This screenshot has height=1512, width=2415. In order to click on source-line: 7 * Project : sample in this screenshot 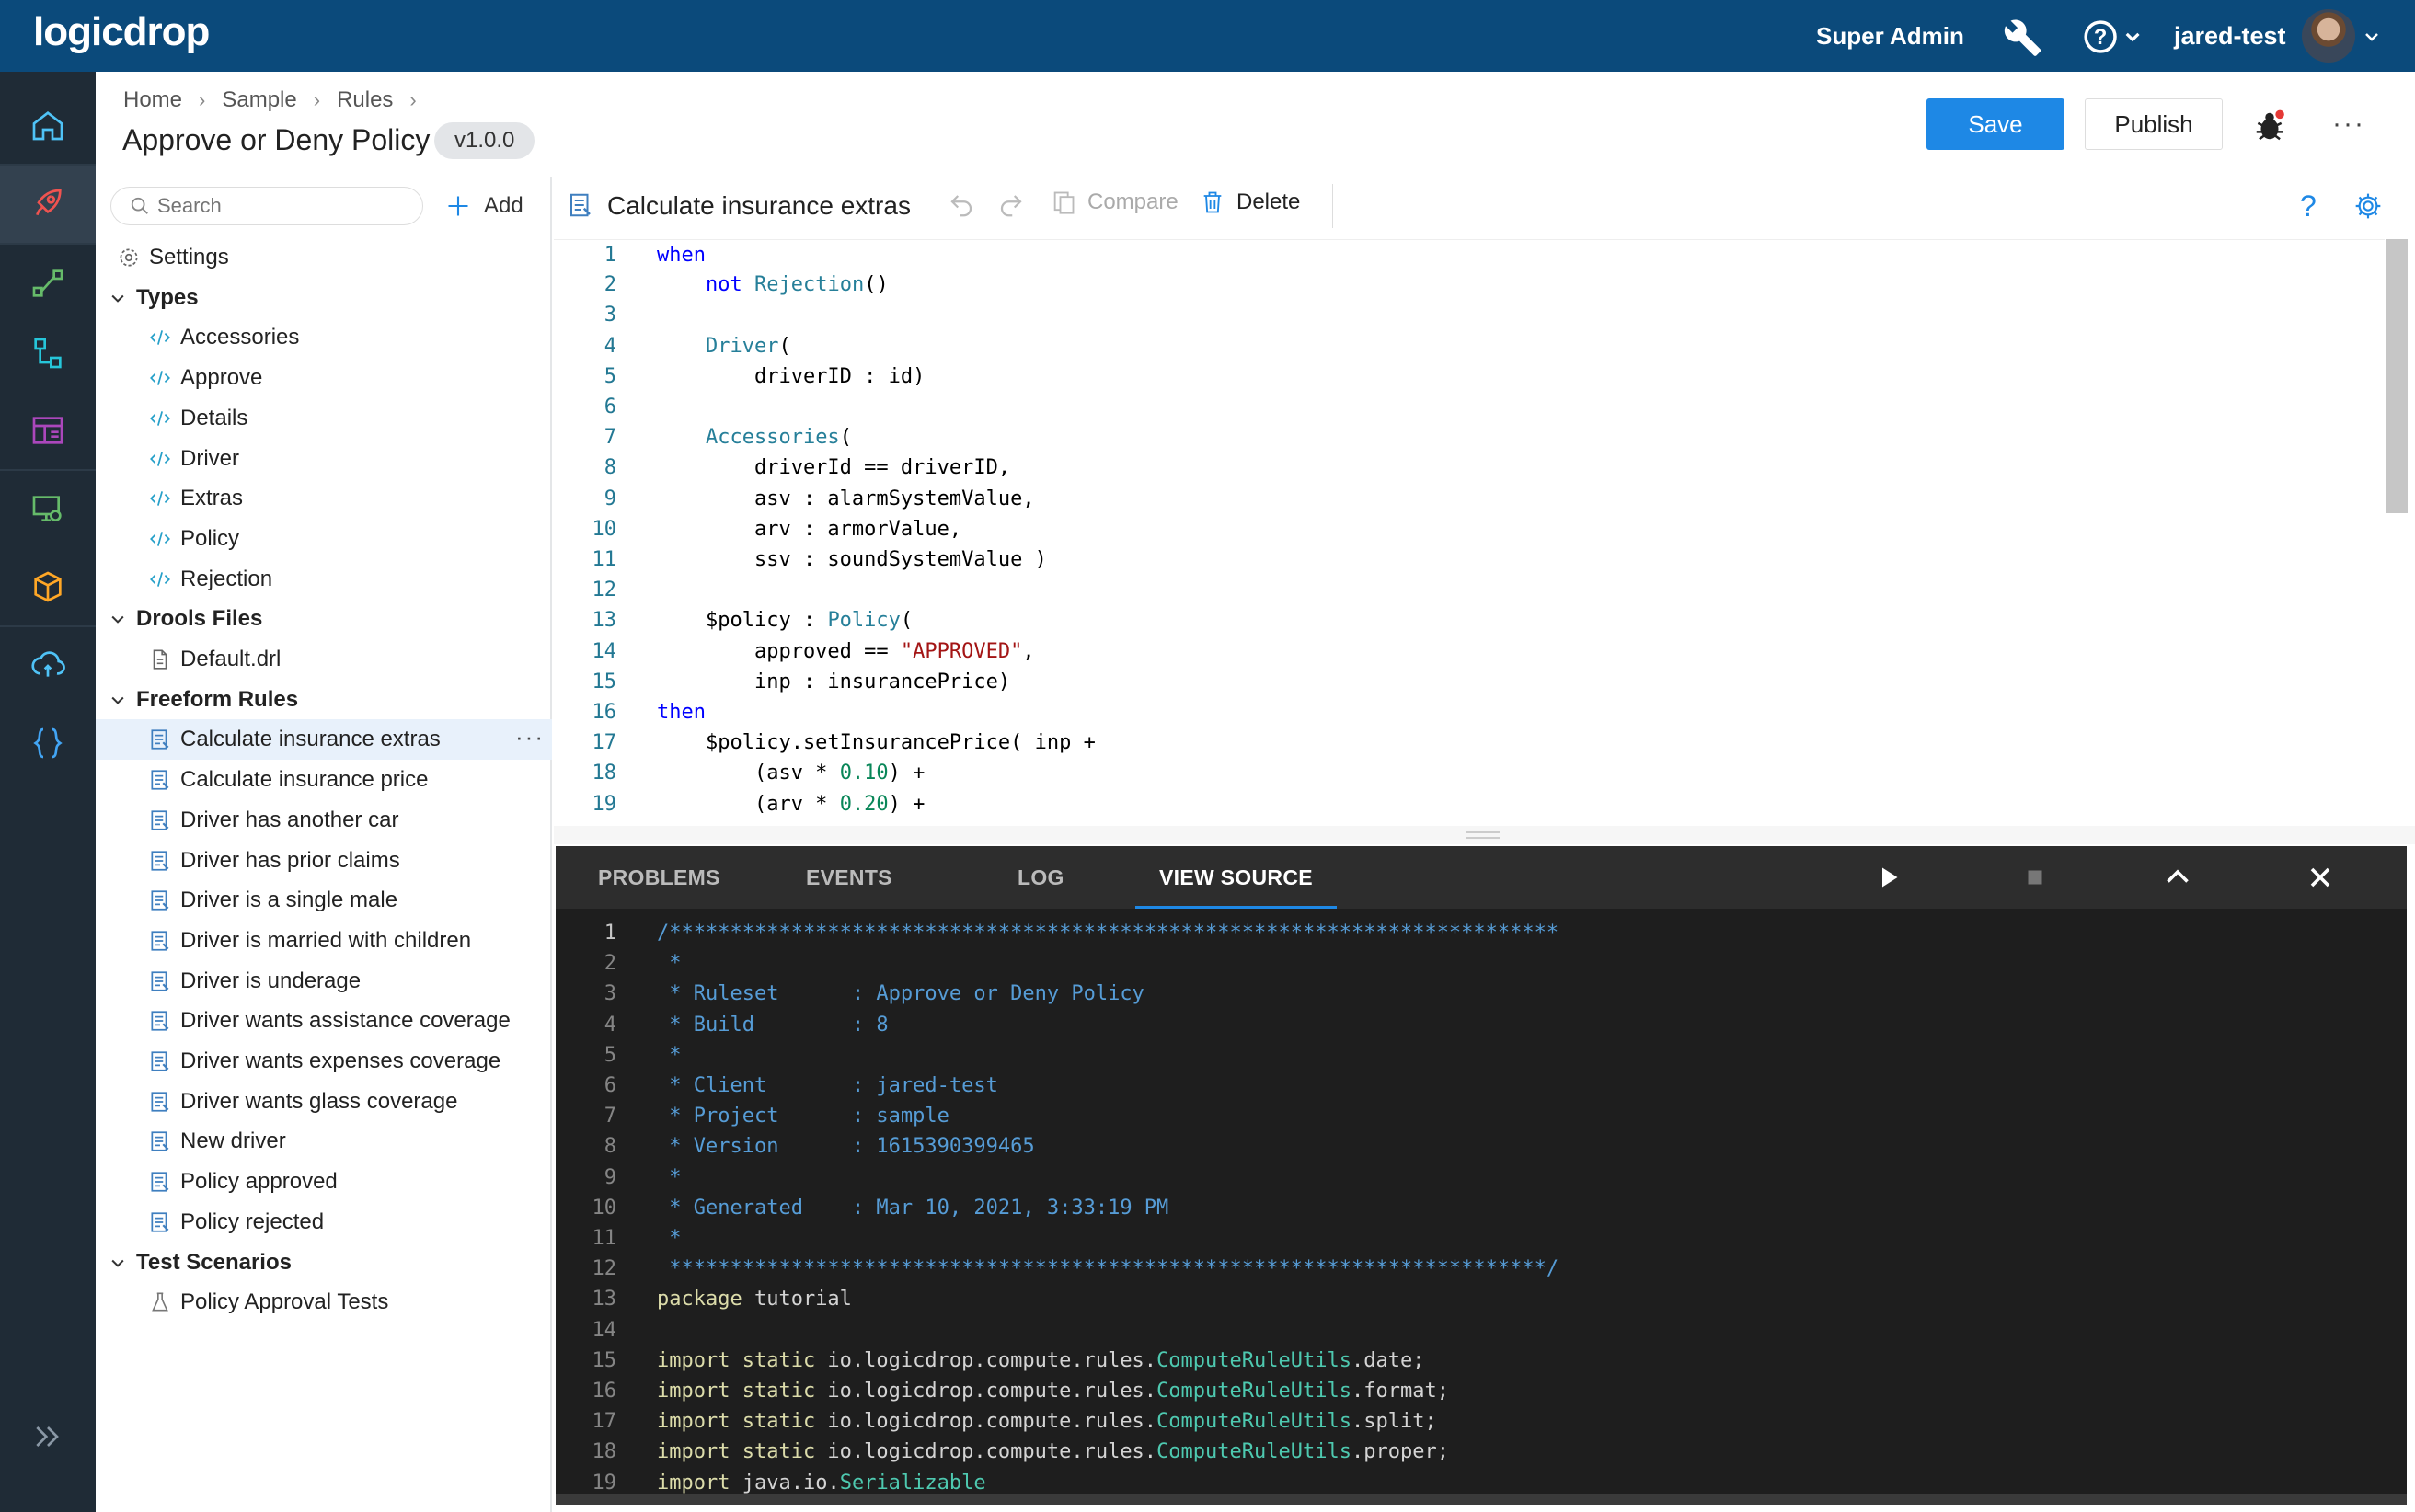, I will do `click(1481, 1116)`.